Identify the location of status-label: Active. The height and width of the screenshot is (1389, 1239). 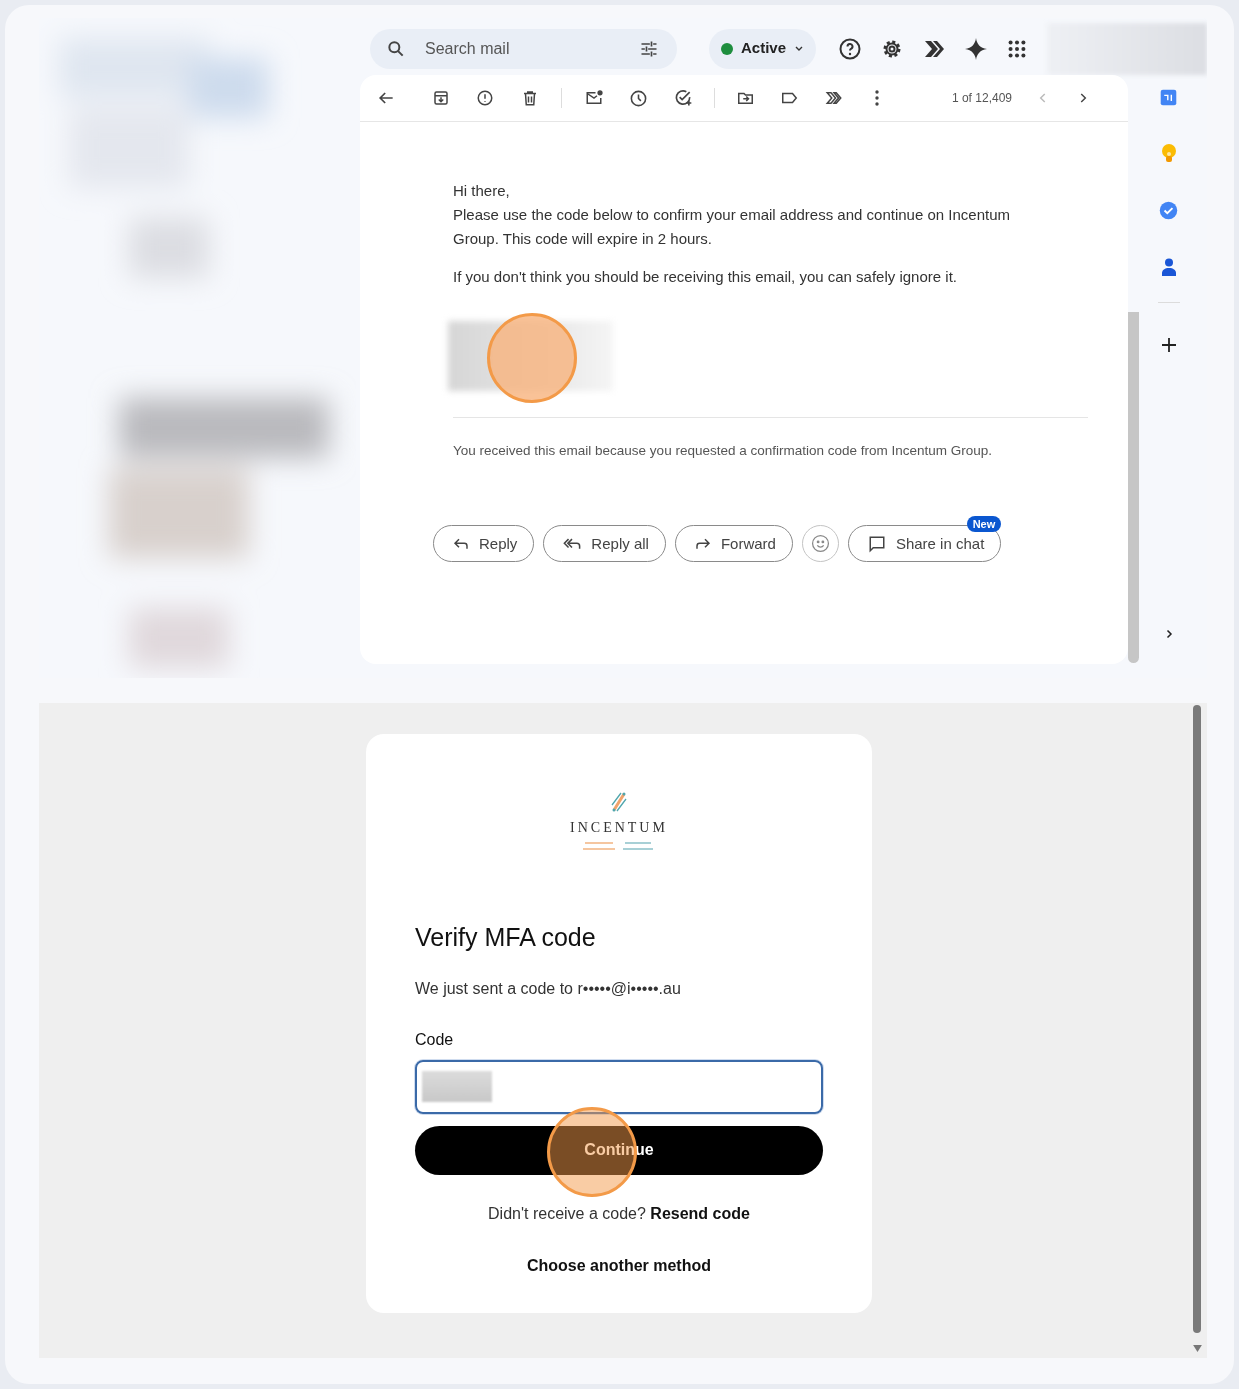
(764, 48).